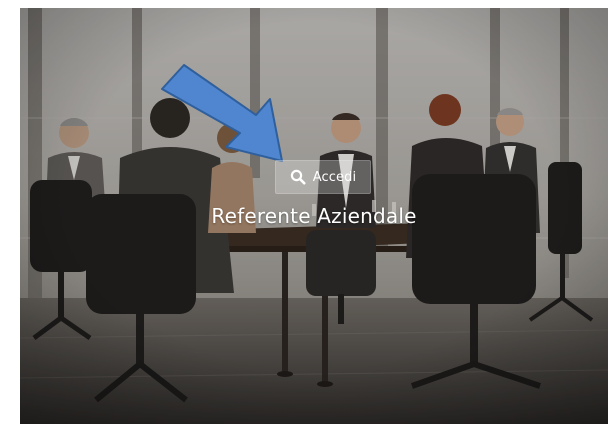 This screenshot has height=424, width=608. I want to click on login-button: Accedi, so click(323, 177).